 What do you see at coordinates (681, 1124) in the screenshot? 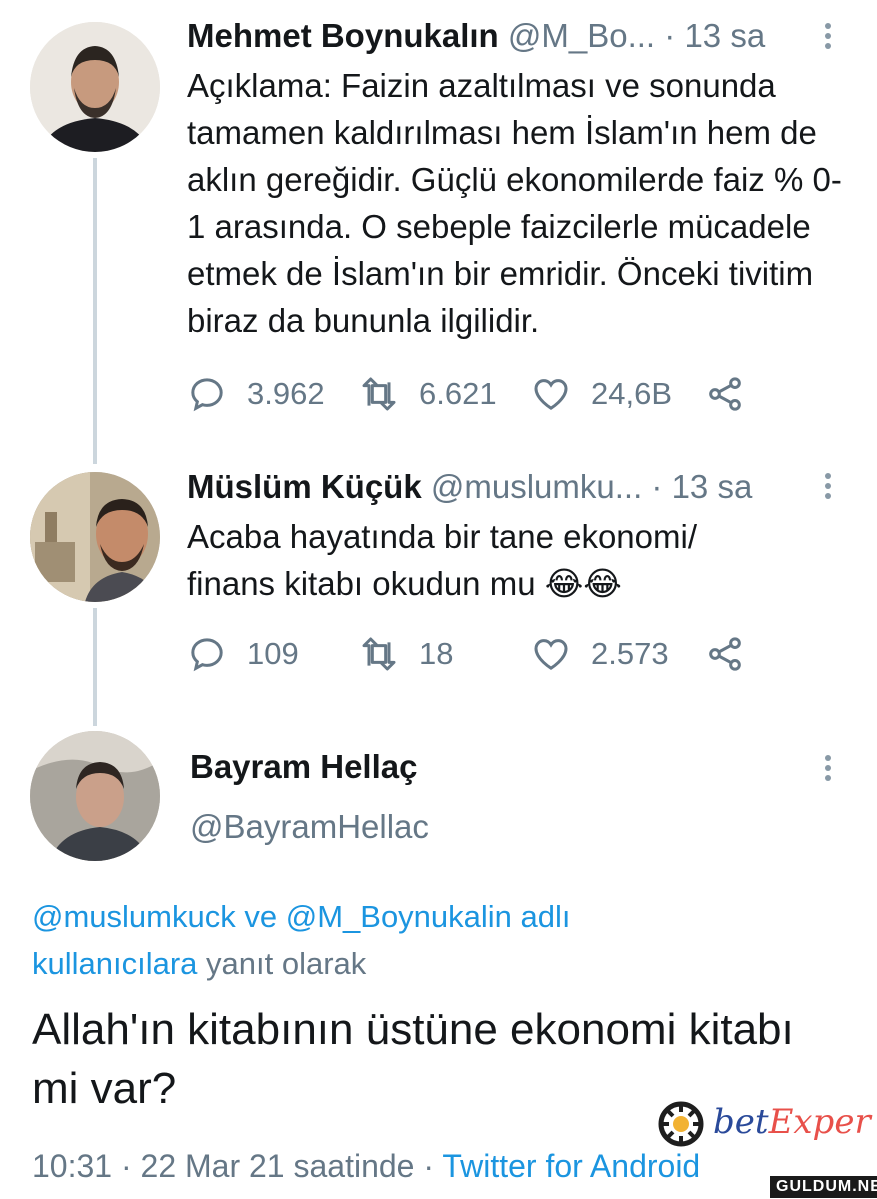
I see `logo-chip-icon` at bounding box center [681, 1124].